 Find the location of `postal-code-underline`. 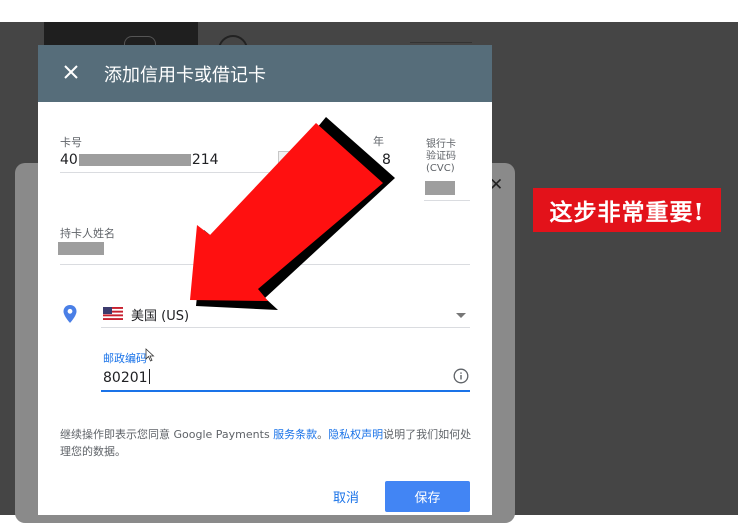

postal-code-underline is located at coordinates (285, 391).